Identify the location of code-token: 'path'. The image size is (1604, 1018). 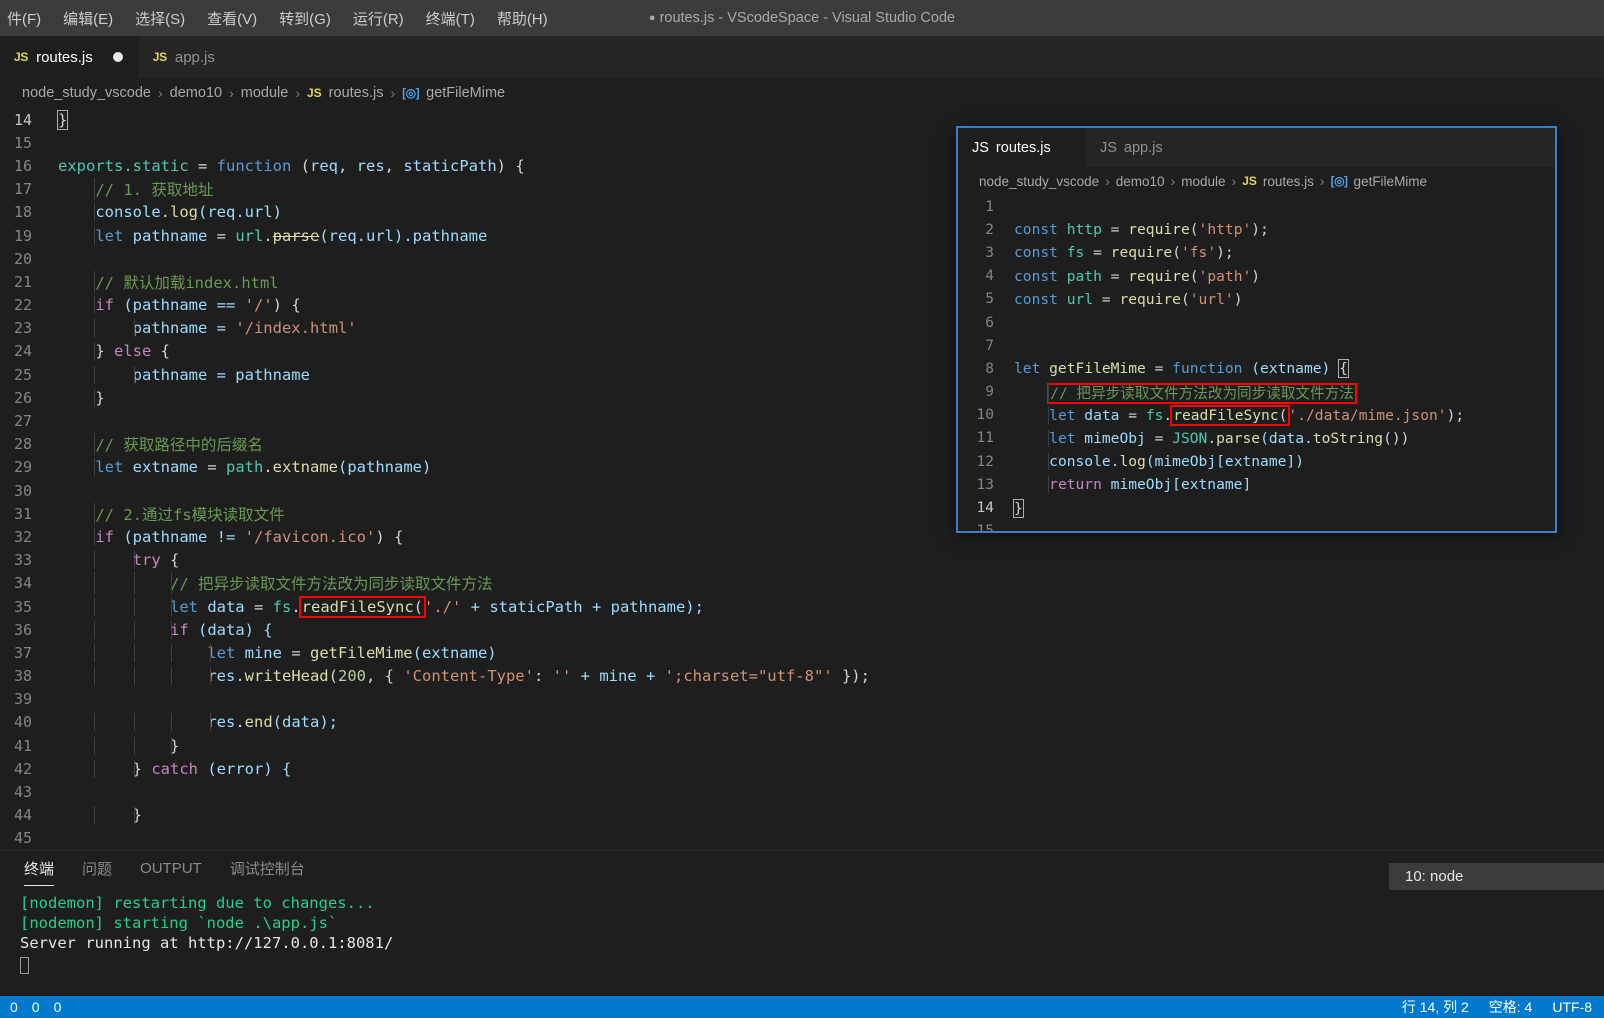
(1225, 276).